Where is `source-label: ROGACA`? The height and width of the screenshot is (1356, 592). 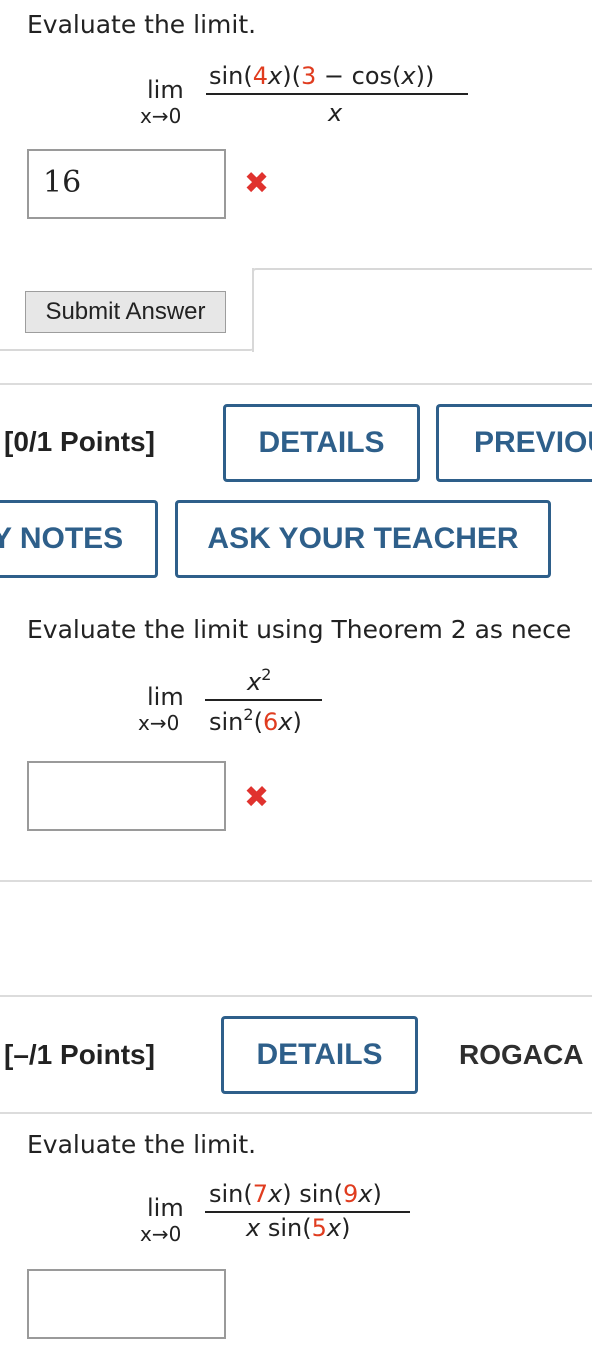
source-label: ROGACA is located at coordinates (521, 1054).